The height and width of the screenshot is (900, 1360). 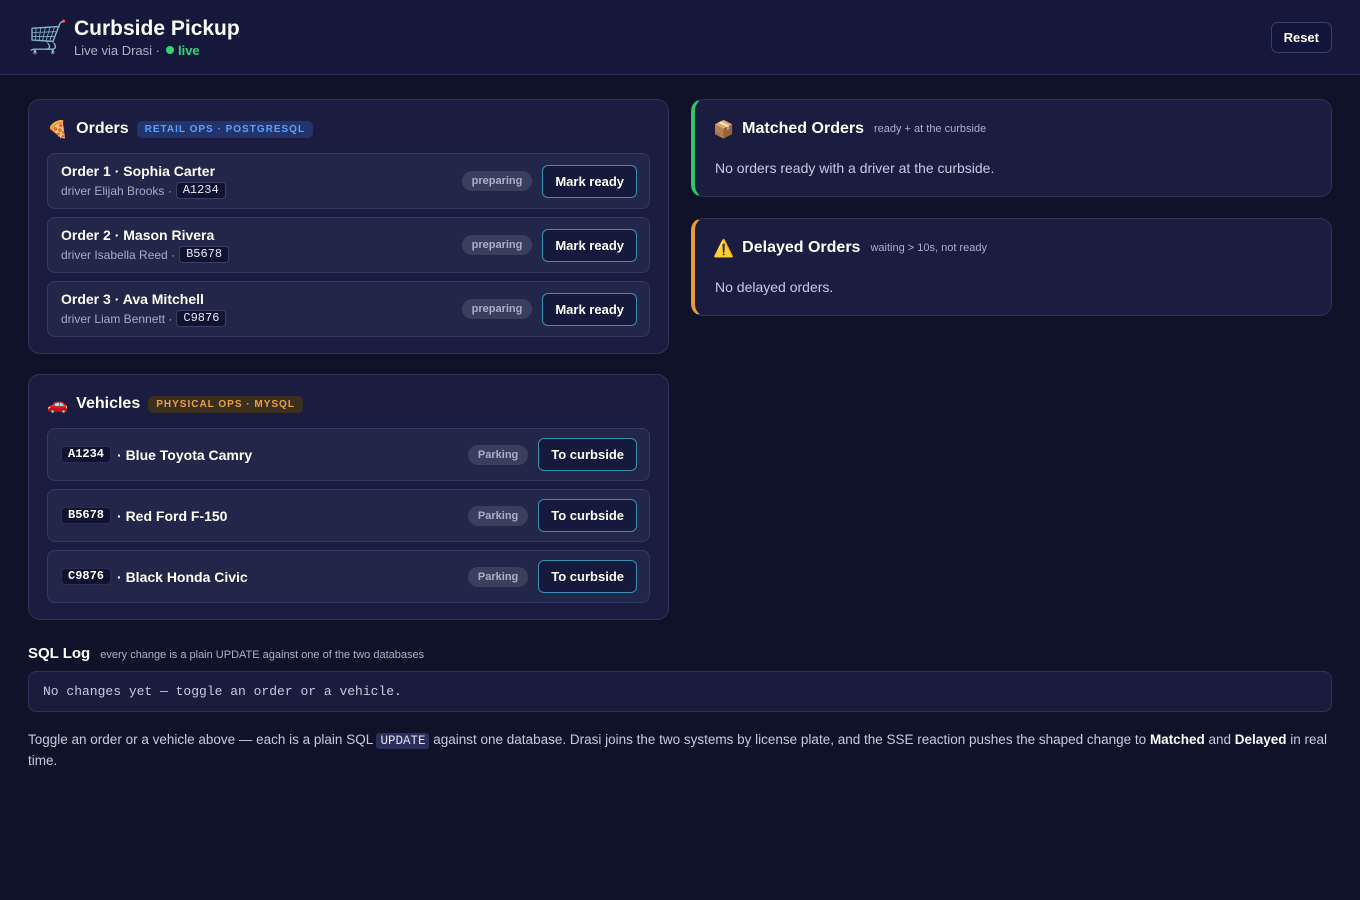 I want to click on app-subtitle: Live via Drasi · live, so click(x=157, y=50).